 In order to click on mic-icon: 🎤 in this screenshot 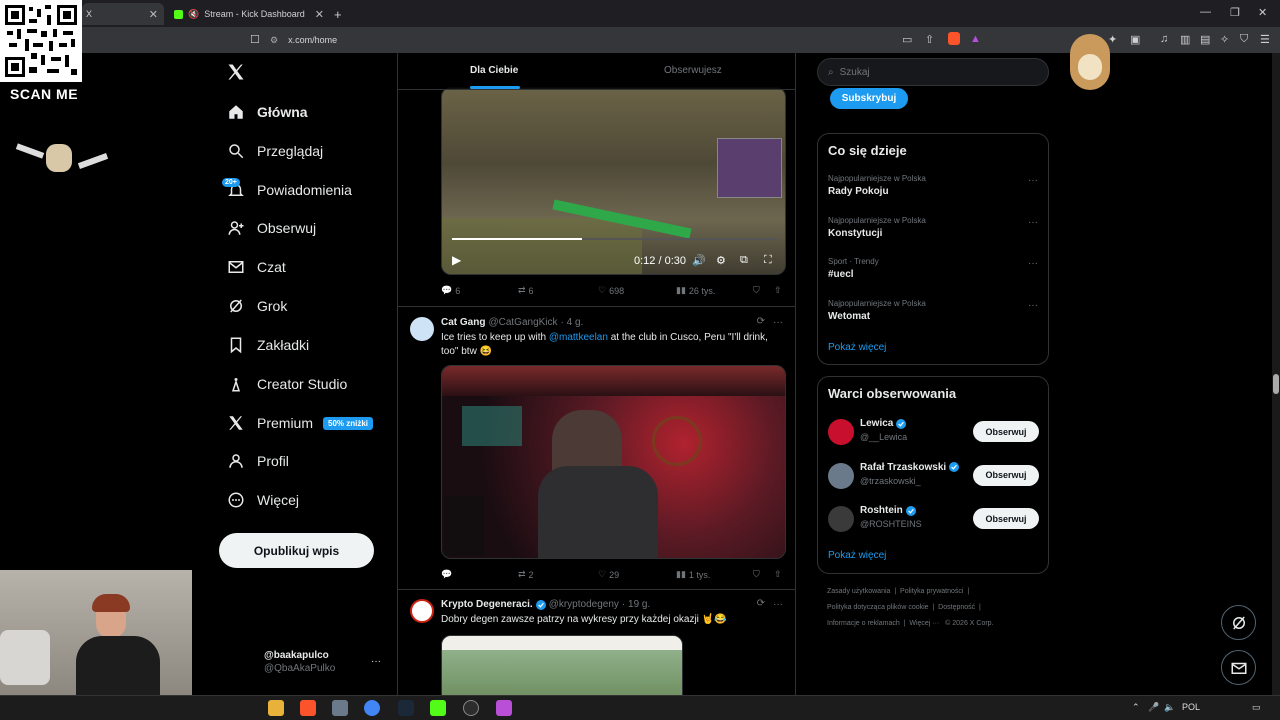, I will do `click(1153, 707)`.